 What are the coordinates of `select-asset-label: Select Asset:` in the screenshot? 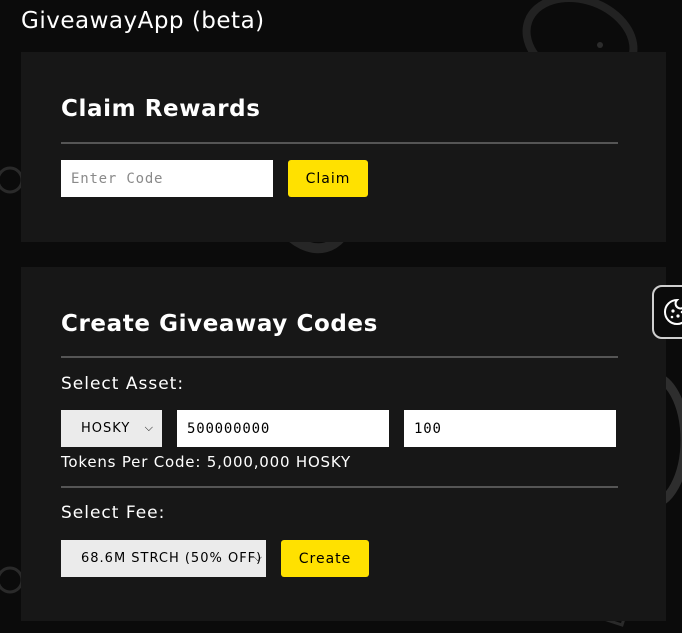 It's located at (123, 384).